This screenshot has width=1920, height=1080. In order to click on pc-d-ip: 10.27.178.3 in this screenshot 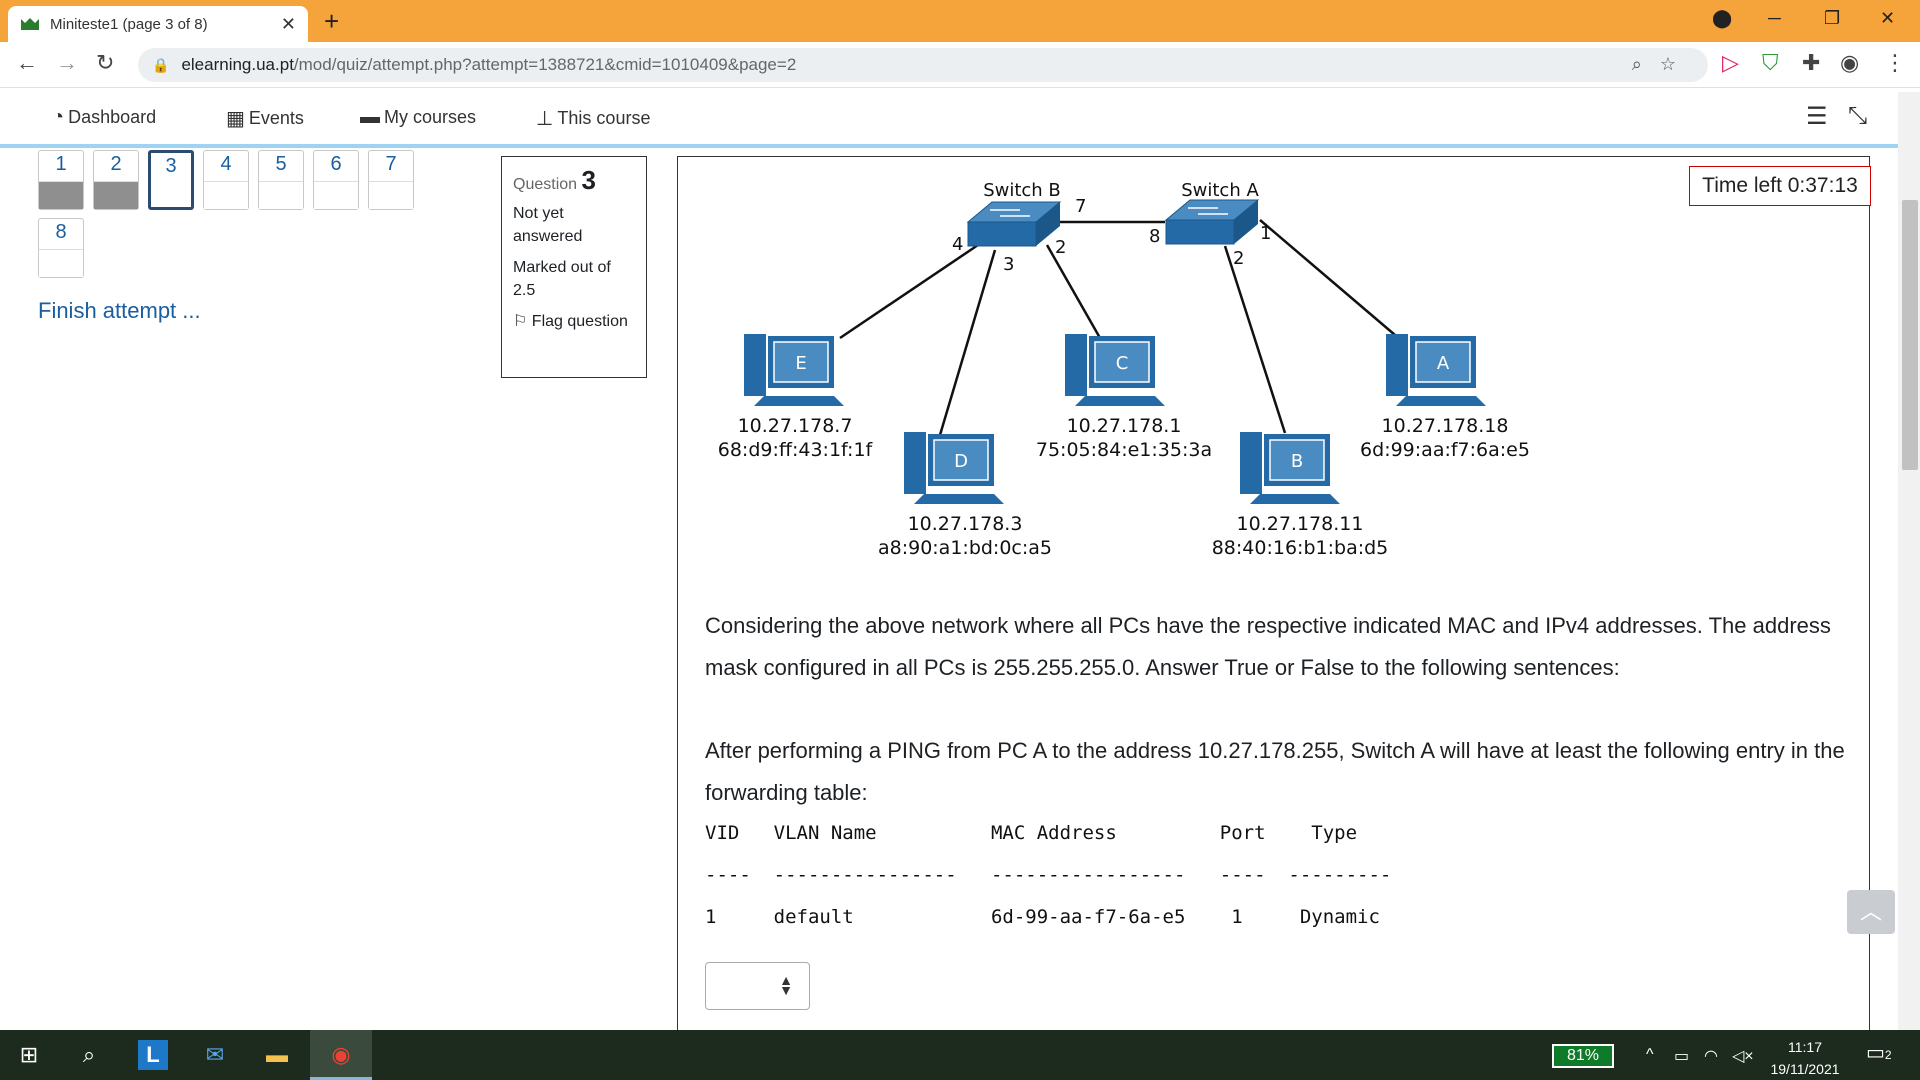, I will do `click(965, 524)`.